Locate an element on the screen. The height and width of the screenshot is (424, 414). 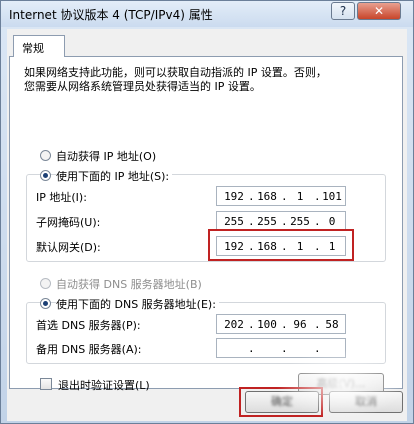
title-bar: Internet 协议版本 4 (TCP/IPv4) 属性 ? ✕ is located at coordinates (207, 14).